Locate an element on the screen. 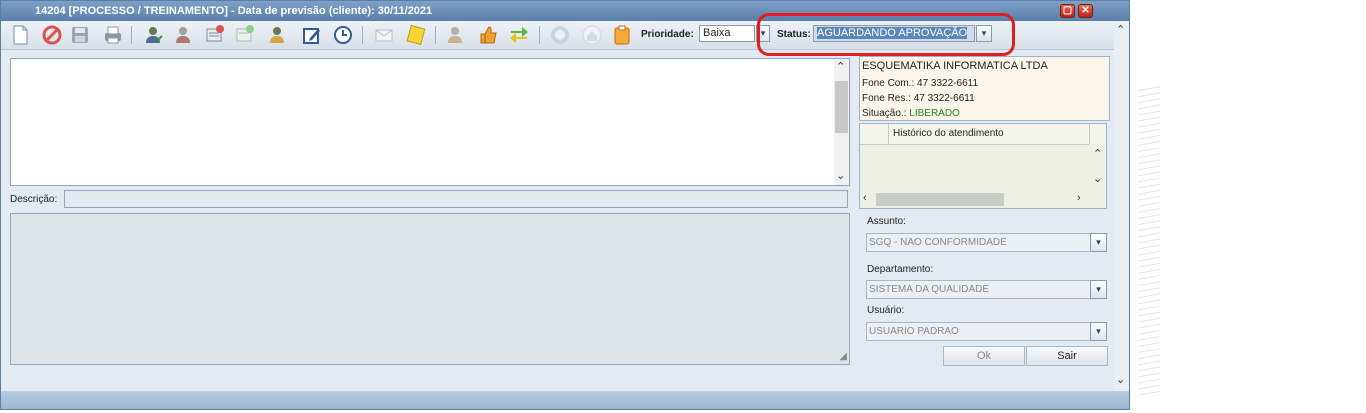 The height and width of the screenshot is (413, 1366). historico-grid: Histórico do atendimento ⌃ ⌄ ‹ › is located at coordinates (983, 166).